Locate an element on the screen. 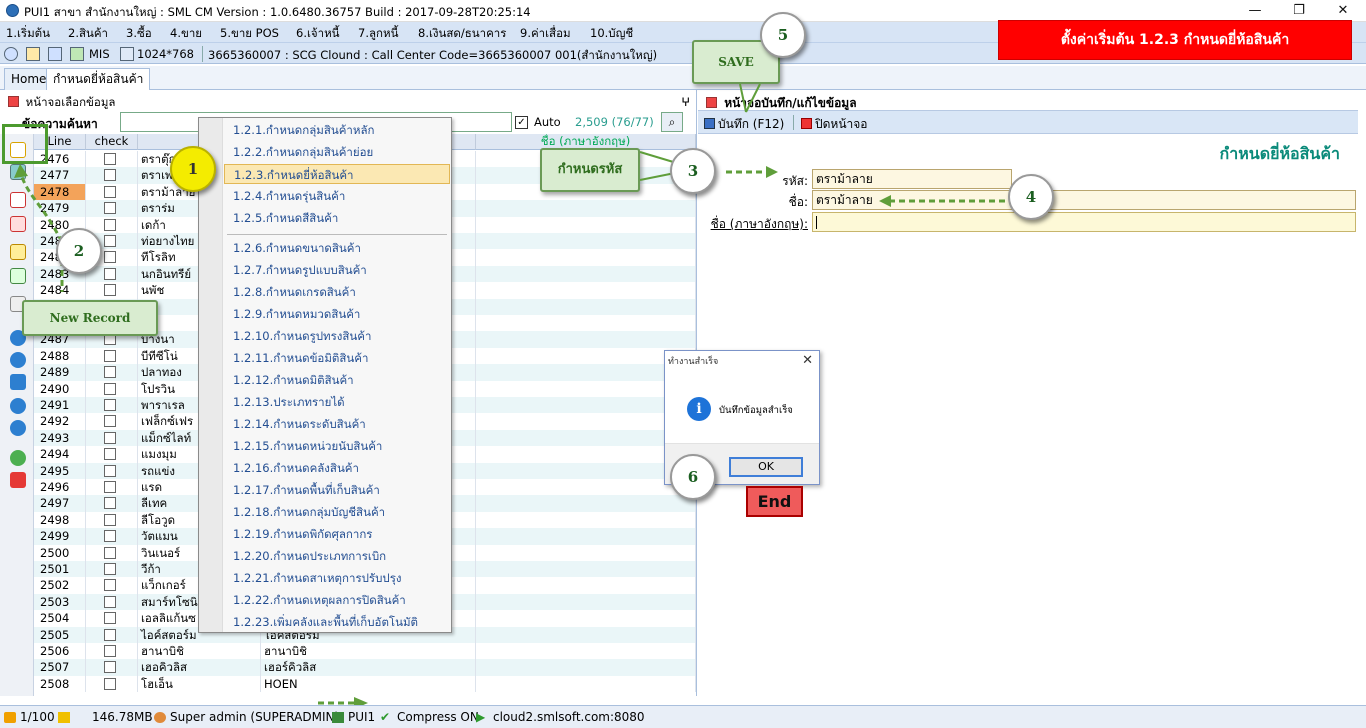 This screenshot has height=728, width=1366. dropdown-item: 1.2.12.กำหนดมิติสินค้า is located at coordinates (337, 380).